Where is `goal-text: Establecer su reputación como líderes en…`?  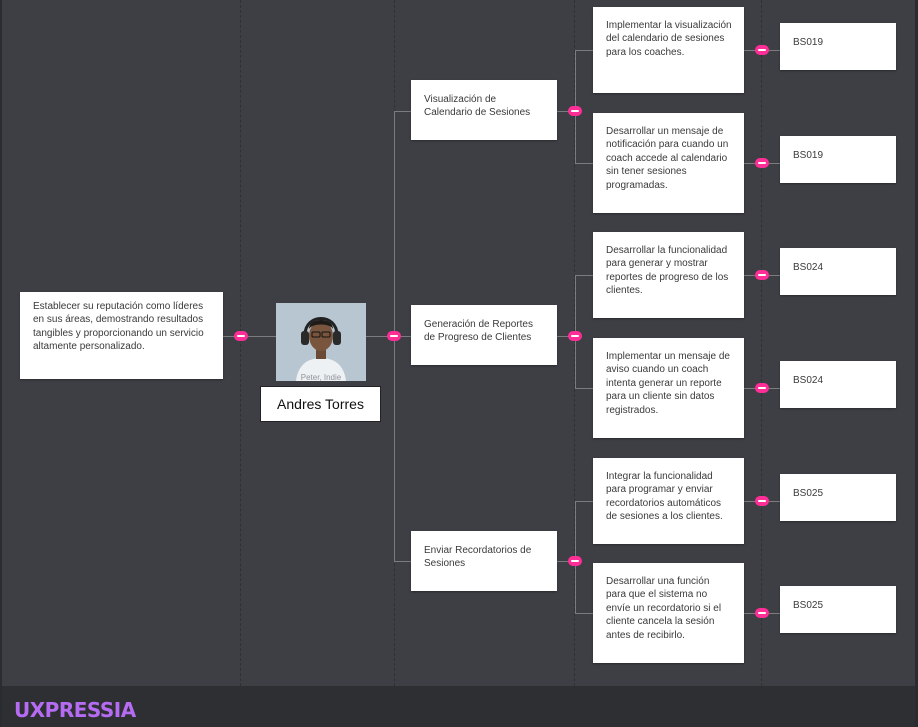
goal-text: Establecer su reputación como líderes en… is located at coordinates (118, 327).